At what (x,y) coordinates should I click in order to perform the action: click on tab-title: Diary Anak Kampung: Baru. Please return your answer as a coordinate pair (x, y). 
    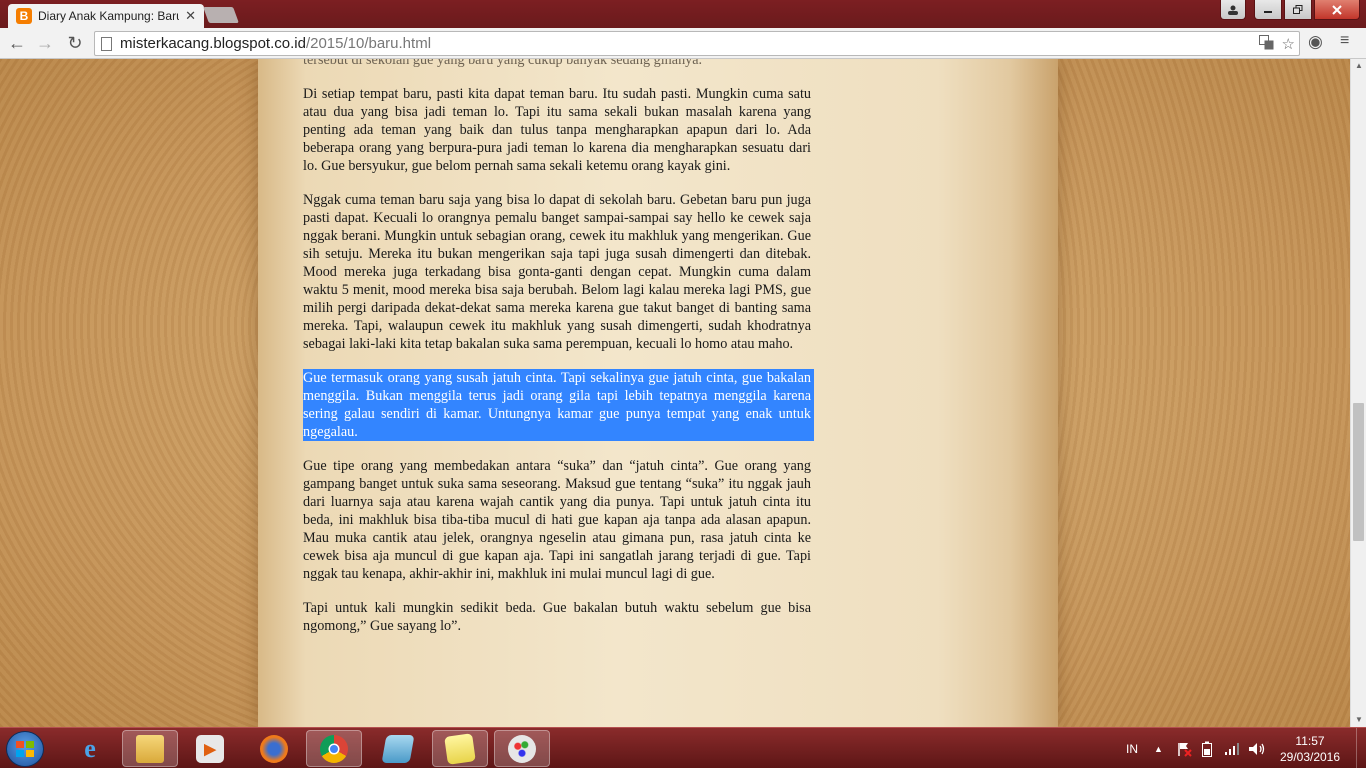
    Looking at the image, I should click on (109, 16).